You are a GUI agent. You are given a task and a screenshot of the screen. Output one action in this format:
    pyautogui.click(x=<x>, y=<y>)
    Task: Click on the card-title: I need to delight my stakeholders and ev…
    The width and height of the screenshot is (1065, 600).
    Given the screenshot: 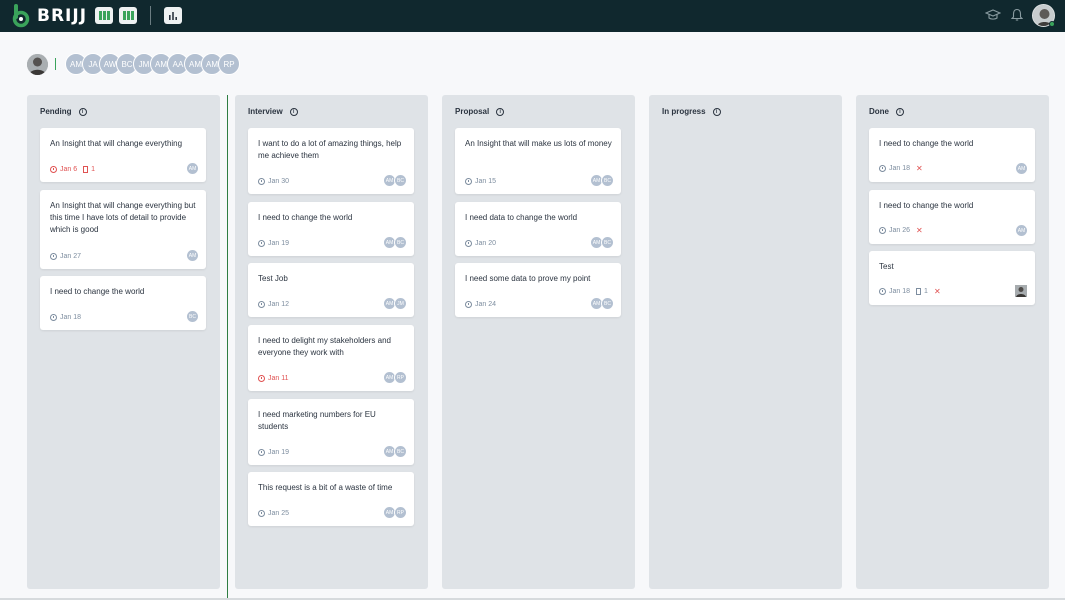 What is the action you would take?
    pyautogui.click(x=324, y=346)
    